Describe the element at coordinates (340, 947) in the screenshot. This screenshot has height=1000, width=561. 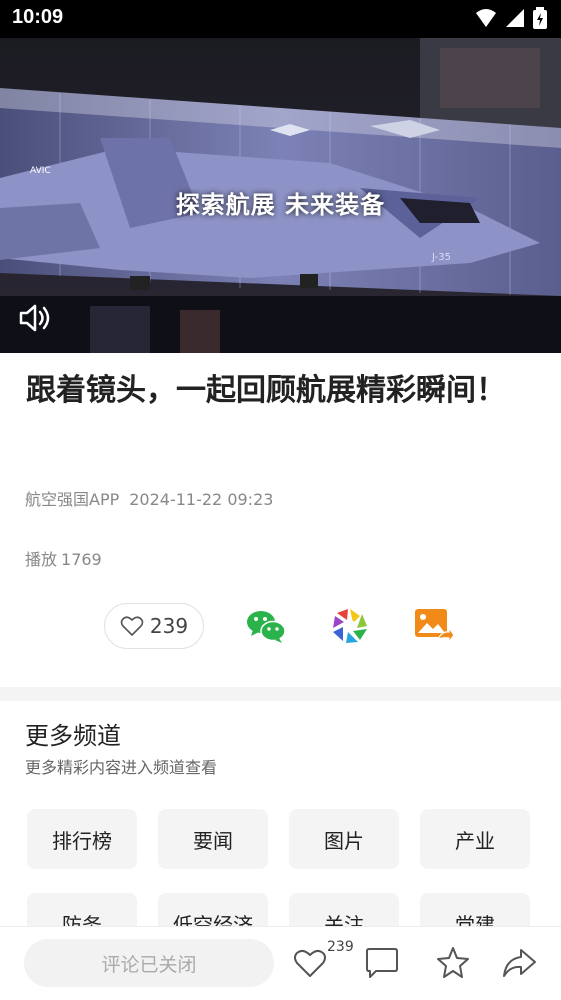
I see `bottom-like-count: 239` at that location.